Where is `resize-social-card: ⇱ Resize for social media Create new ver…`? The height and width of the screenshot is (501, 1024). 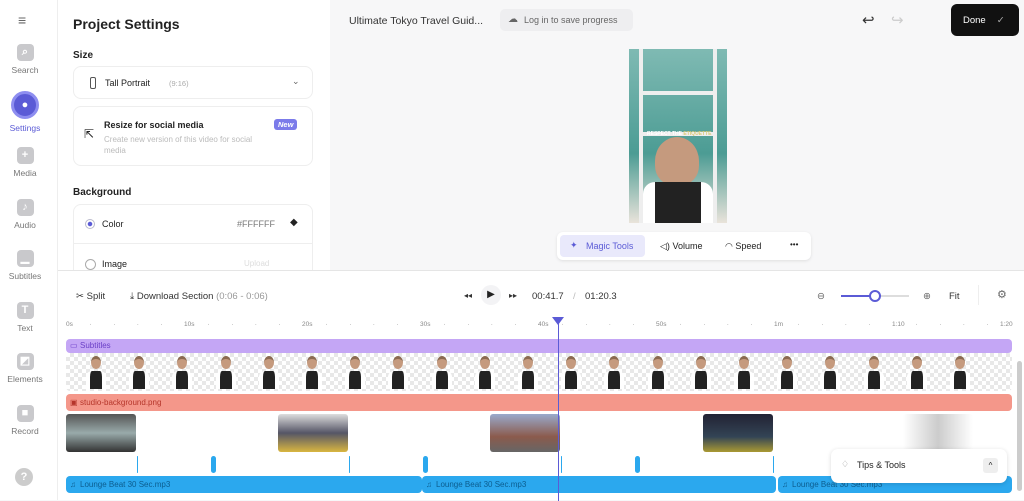 resize-social-card: ⇱ Resize for social media Create new ver… is located at coordinates (193, 136).